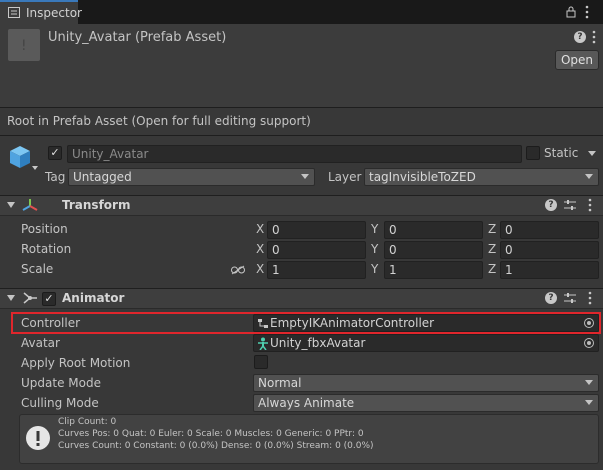  I want to click on culling-mode-dropdown: Always Animate, so click(426, 403).